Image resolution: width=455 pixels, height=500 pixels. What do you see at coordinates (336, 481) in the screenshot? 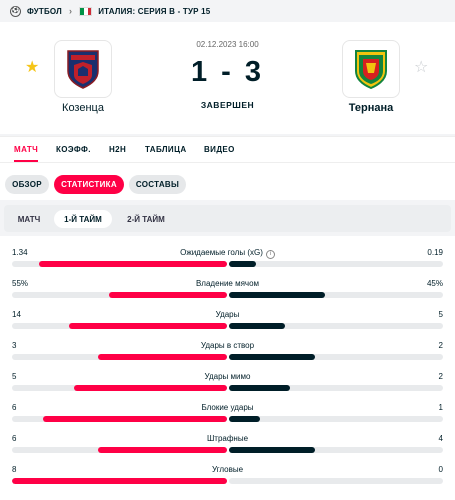
I see `stat-bar-away-track` at bounding box center [336, 481].